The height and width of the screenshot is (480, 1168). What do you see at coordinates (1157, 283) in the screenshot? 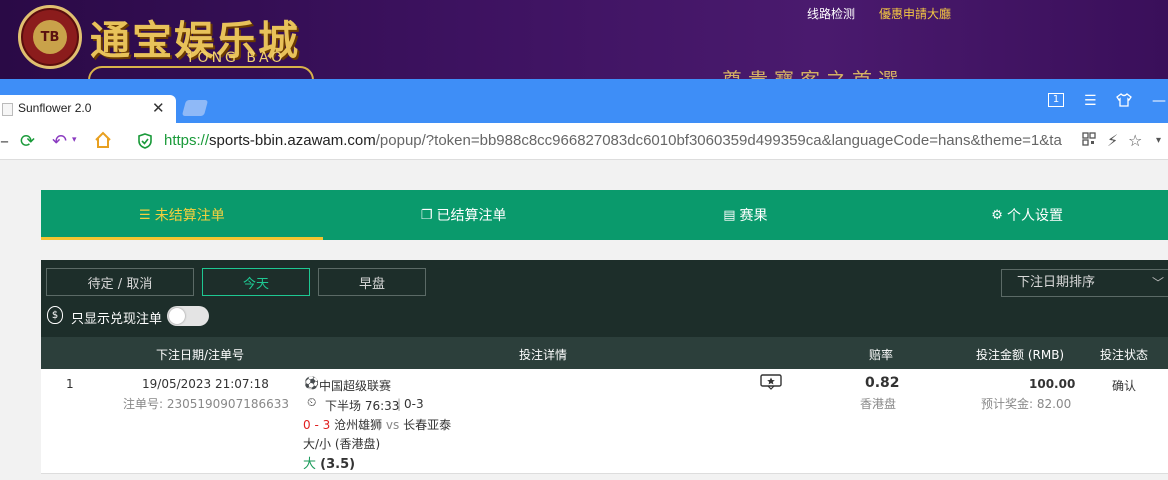
I see `chevron-down-icon: ﹀` at bounding box center [1157, 283].